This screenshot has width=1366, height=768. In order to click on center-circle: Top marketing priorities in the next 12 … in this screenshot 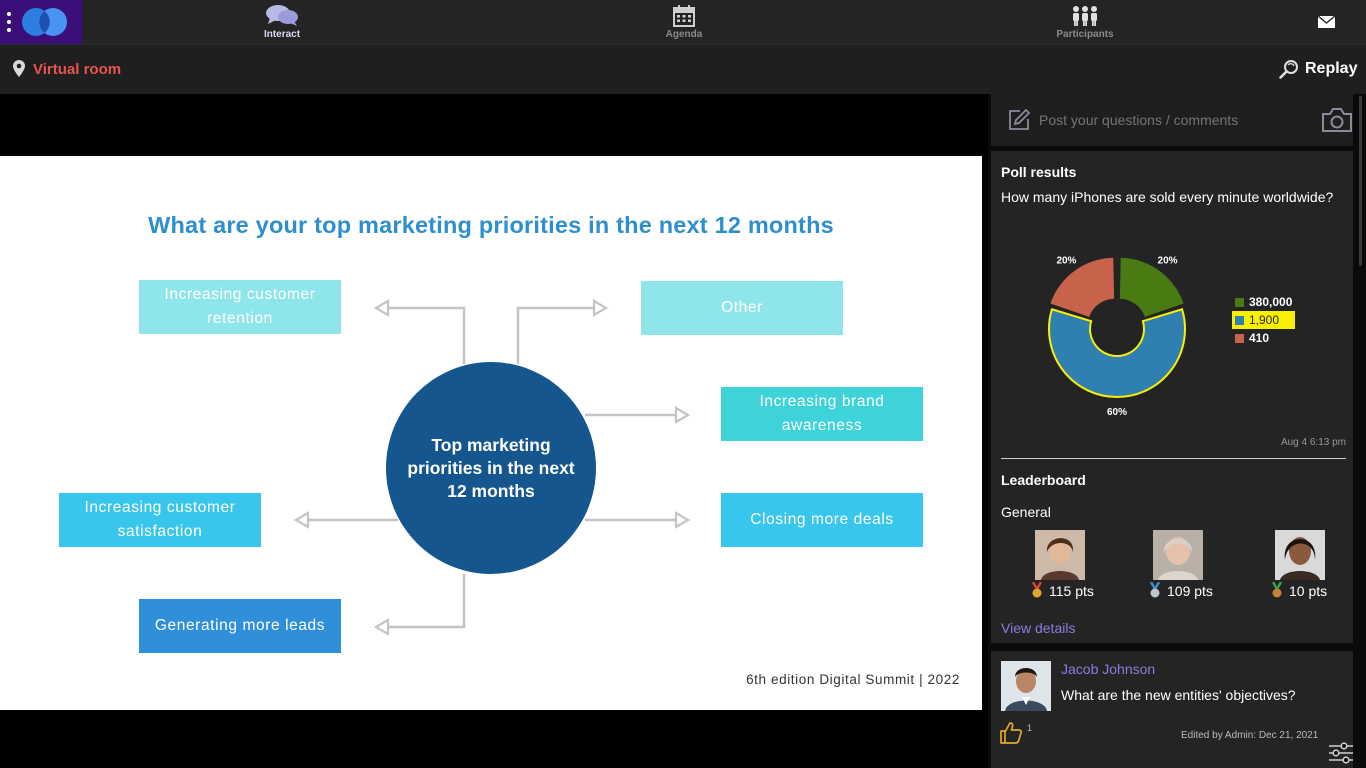, I will do `click(491, 468)`.